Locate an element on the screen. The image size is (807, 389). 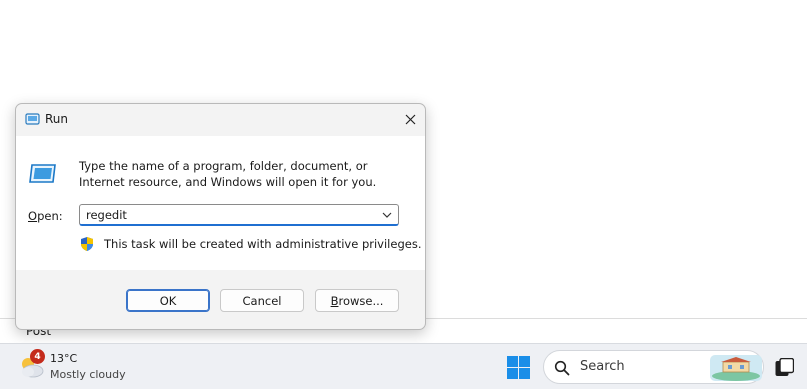
weather-badge: 4 is located at coordinates (37, 356).